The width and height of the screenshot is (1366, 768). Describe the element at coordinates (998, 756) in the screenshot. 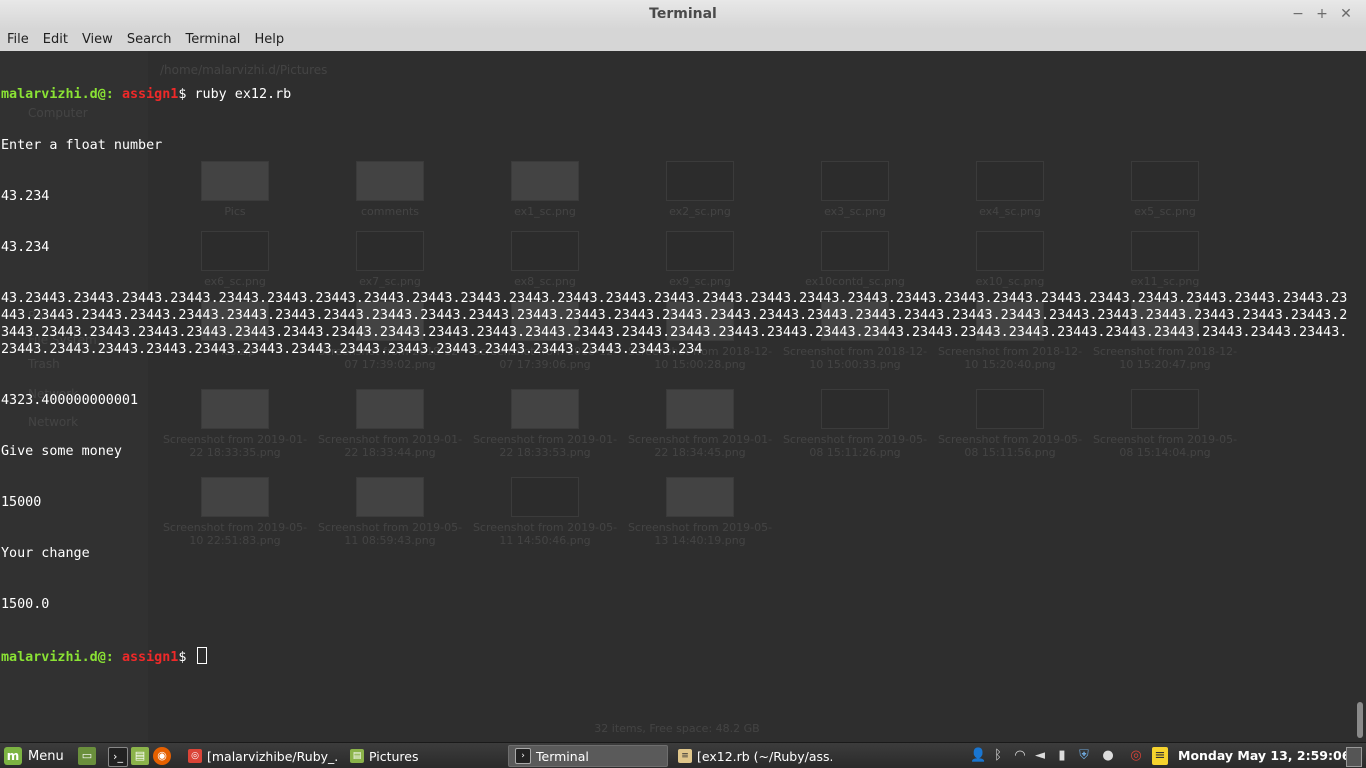

I see `bluetooth-icon: ᛒ` at that location.